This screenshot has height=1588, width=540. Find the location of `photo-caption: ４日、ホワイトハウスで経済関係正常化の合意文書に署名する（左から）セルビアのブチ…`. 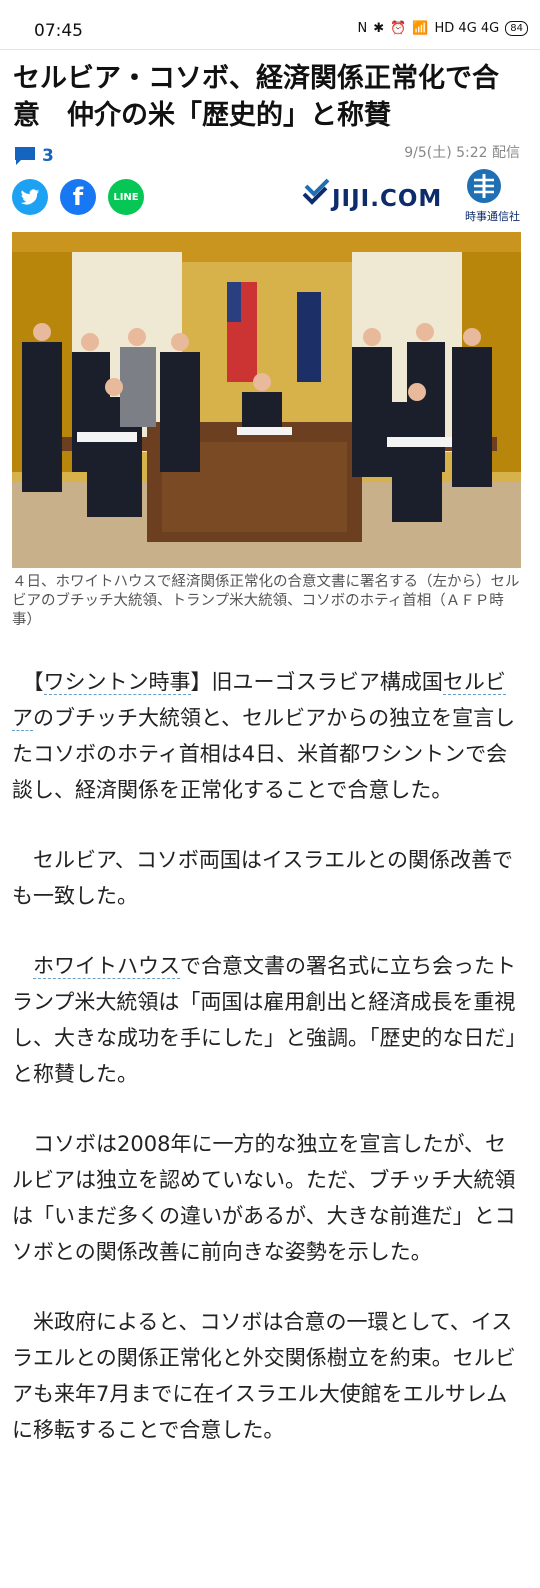

photo-caption: ４日、ホワイトハウスで経済関係正常化の合意文書に署名する（左から）セルビアのブチ… is located at coordinates (266, 601).